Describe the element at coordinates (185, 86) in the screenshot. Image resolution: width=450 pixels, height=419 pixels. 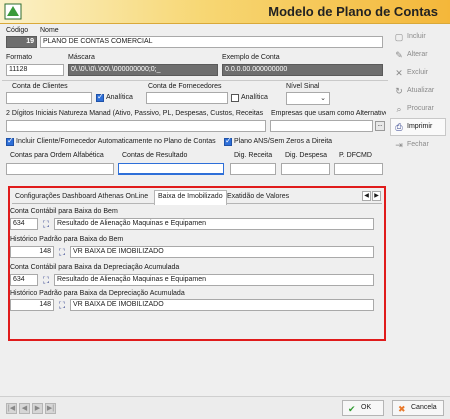
I see `conta-fornecedores-label: Conta de Fornecedores` at that location.